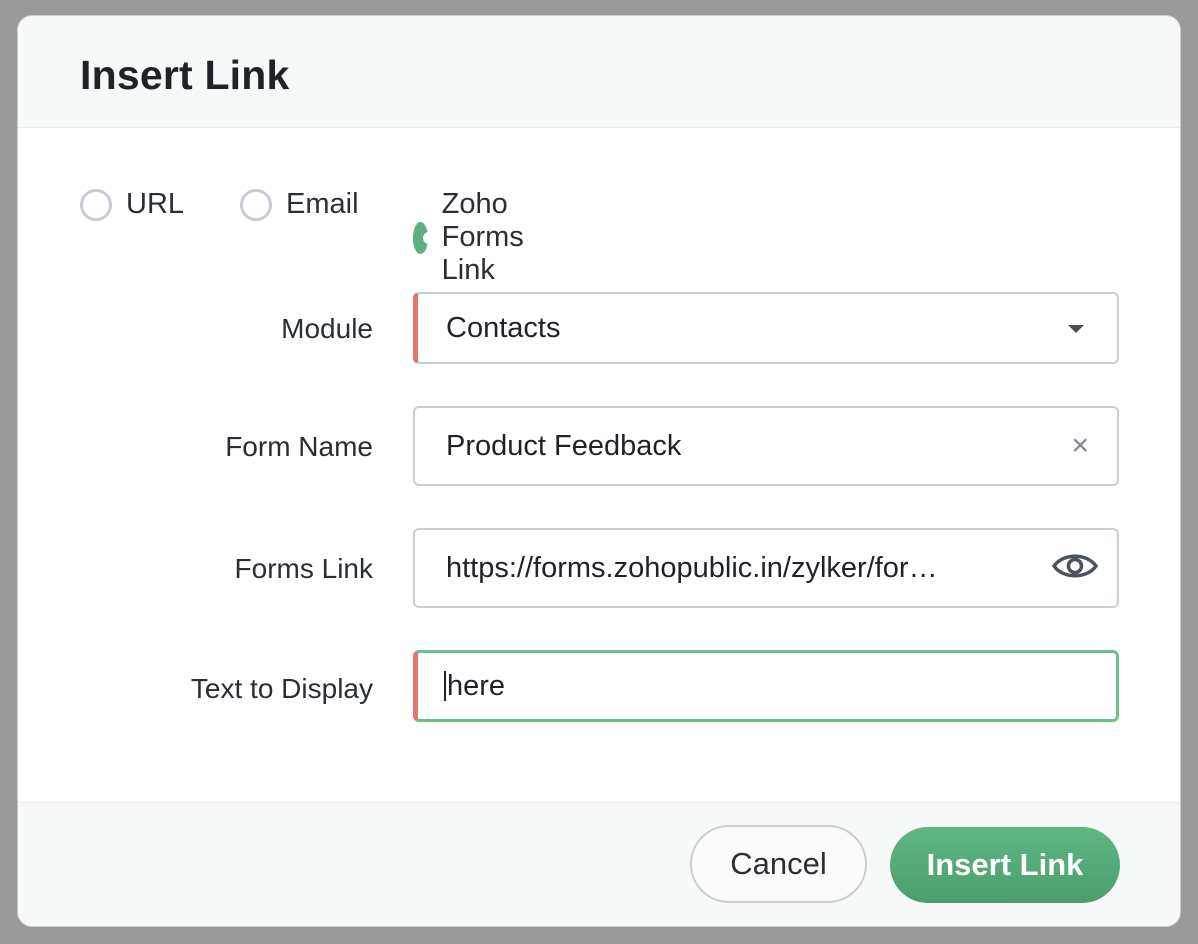  I want to click on form-name-value: Product Feedback, so click(564, 445).